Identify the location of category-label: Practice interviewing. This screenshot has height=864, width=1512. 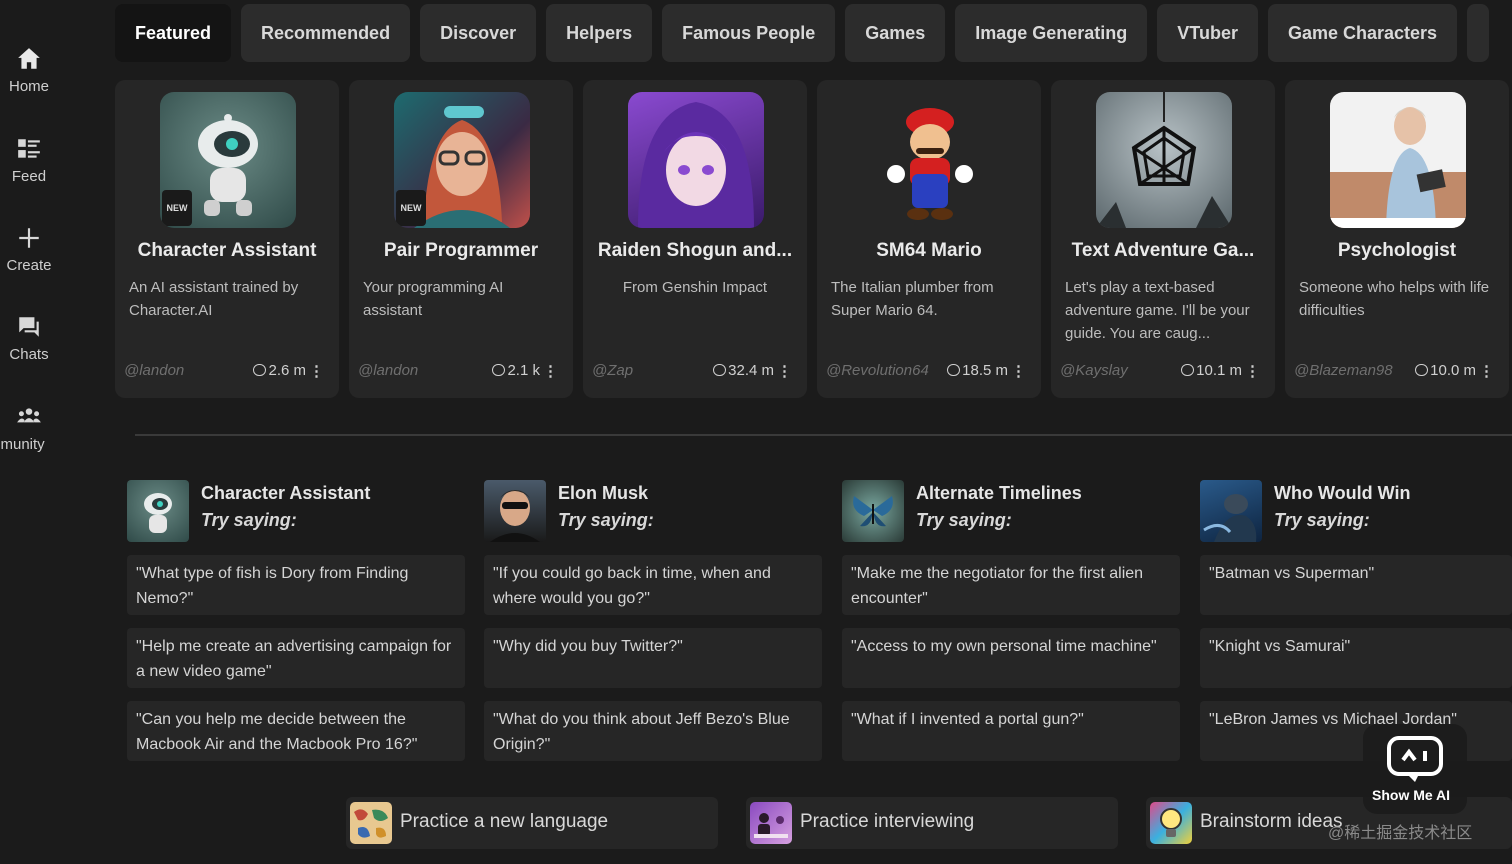
(887, 821).